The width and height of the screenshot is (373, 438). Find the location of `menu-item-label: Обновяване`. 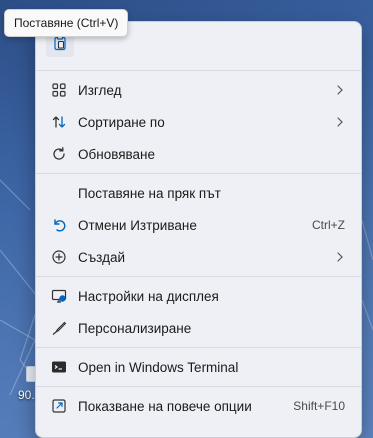

menu-item-label: Обновяване is located at coordinates (117, 154).